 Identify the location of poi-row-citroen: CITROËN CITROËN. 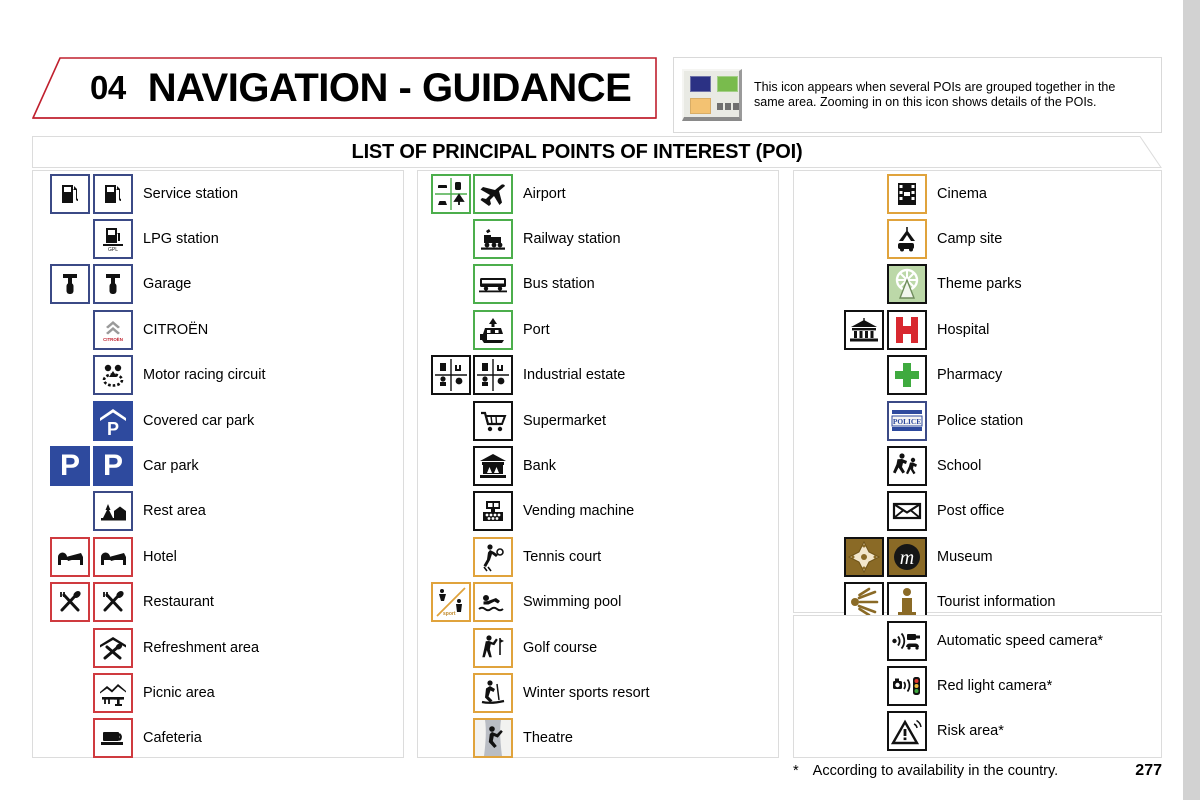
(218, 329).